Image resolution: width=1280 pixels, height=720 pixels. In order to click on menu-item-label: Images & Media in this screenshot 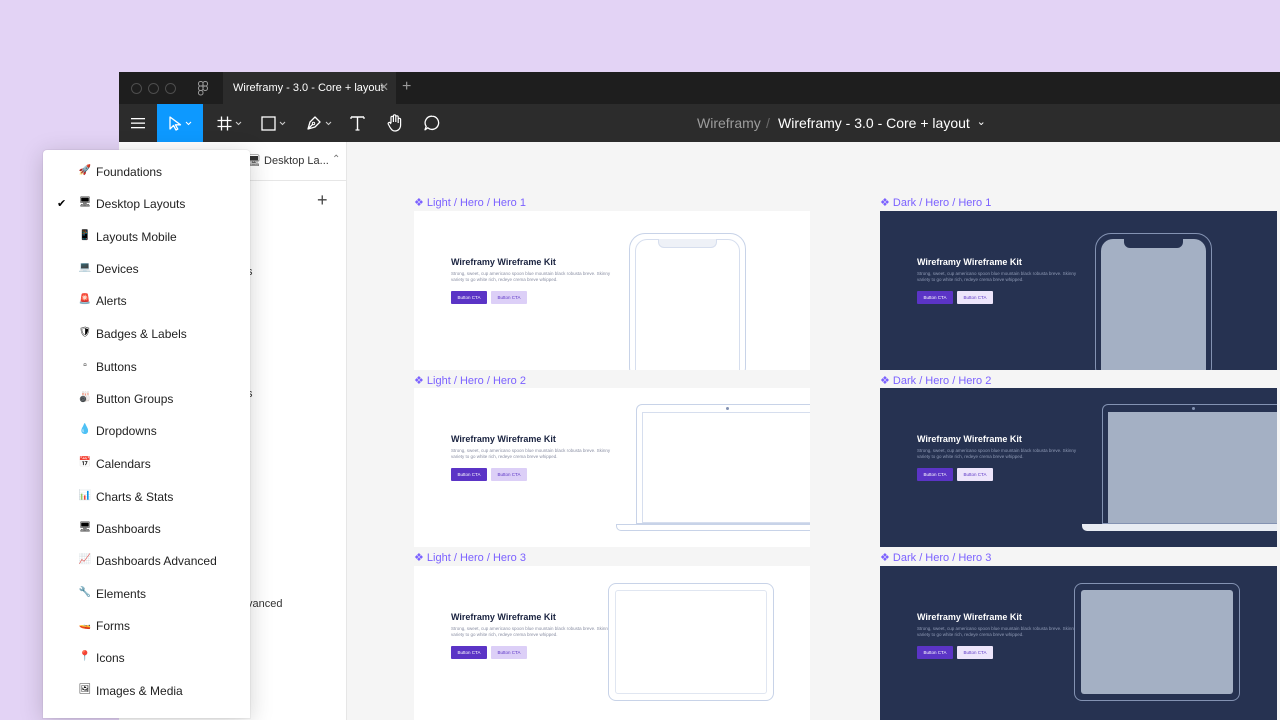, I will do `click(139, 691)`.